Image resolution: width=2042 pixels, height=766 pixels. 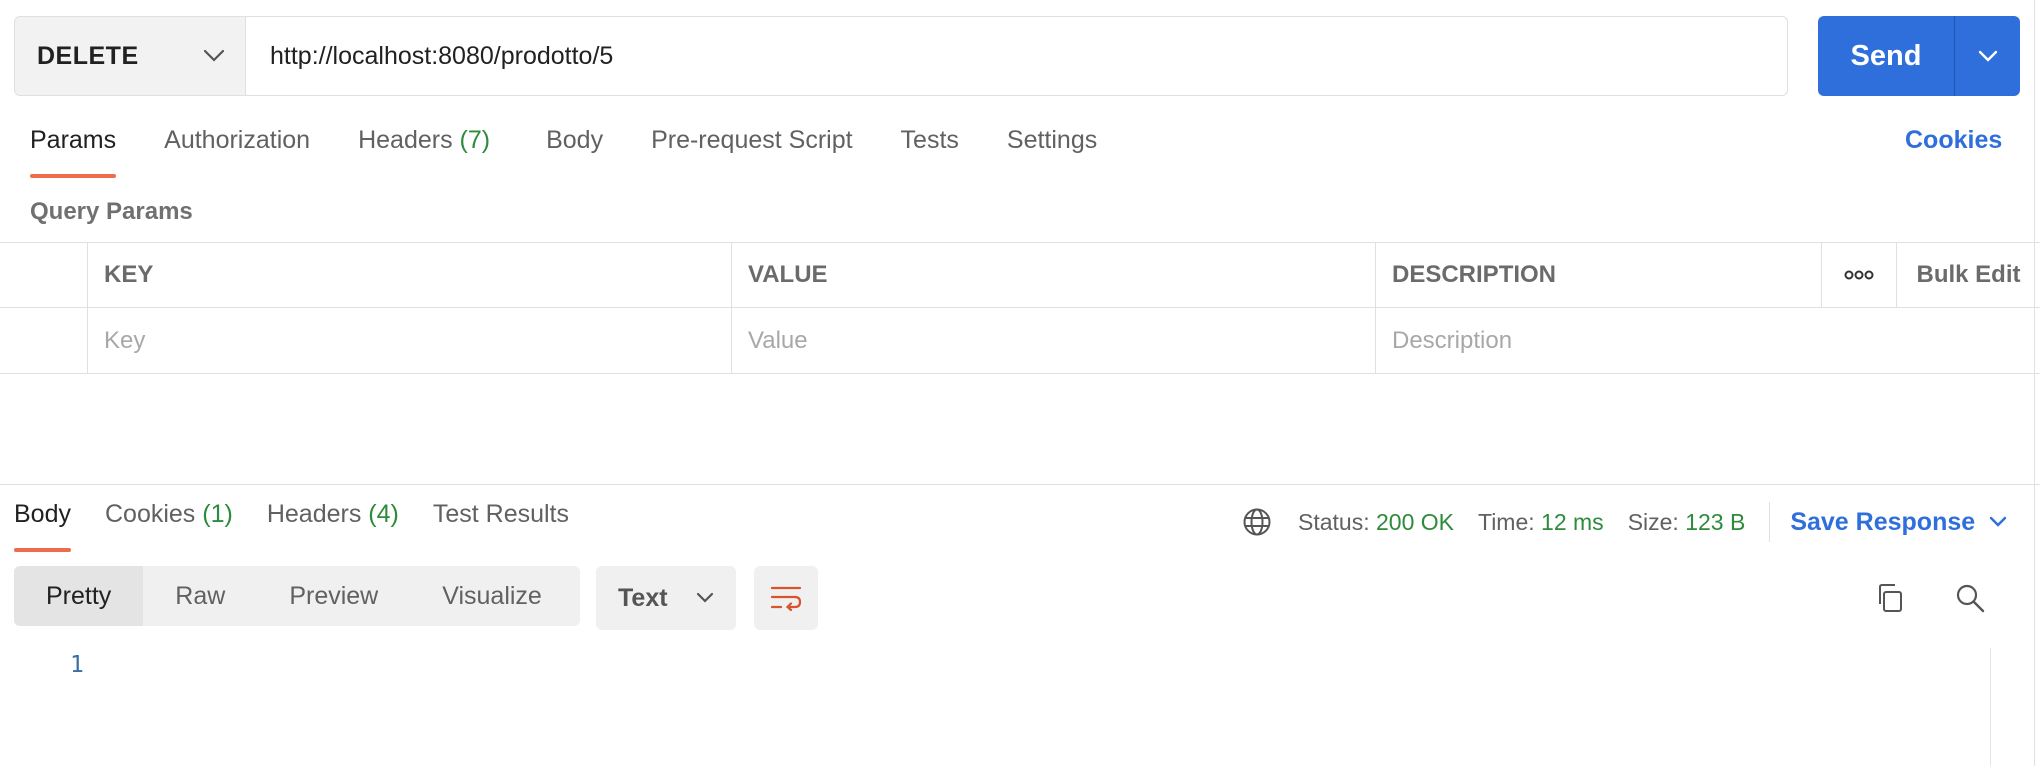 I want to click on column-header-description: DESCRIPTION, so click(x=1599, y=275).